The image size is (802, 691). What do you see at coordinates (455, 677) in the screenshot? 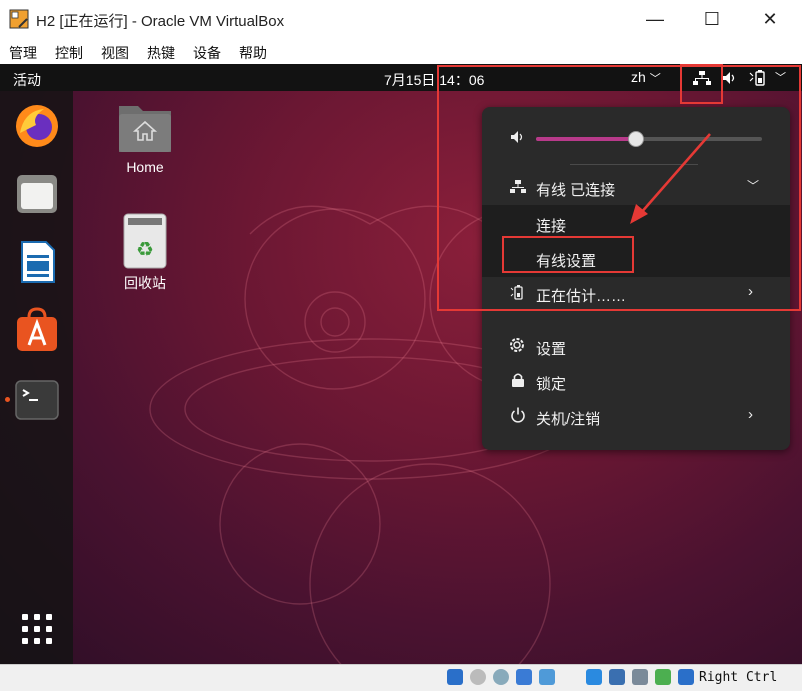
I see `help-status-icon` at bounding box center [455, 677].